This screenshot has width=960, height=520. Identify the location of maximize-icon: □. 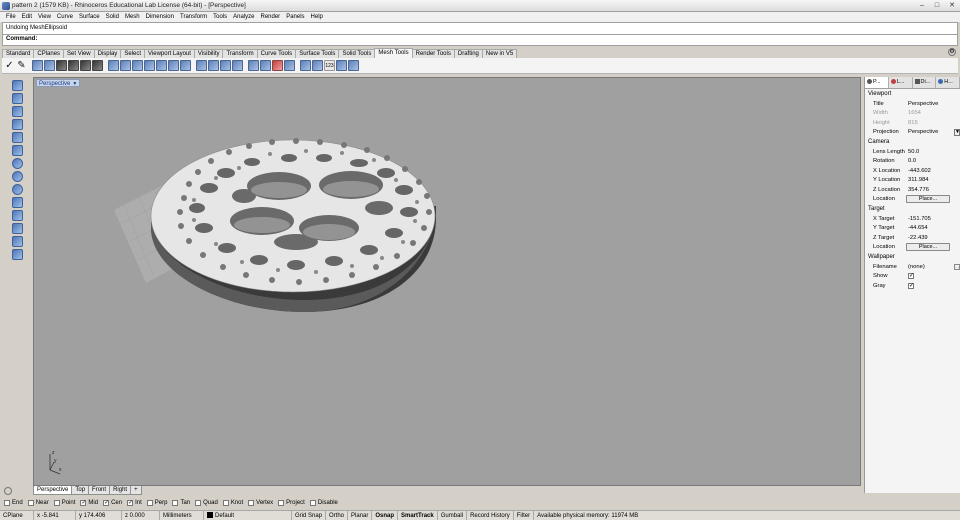
(937, 5).